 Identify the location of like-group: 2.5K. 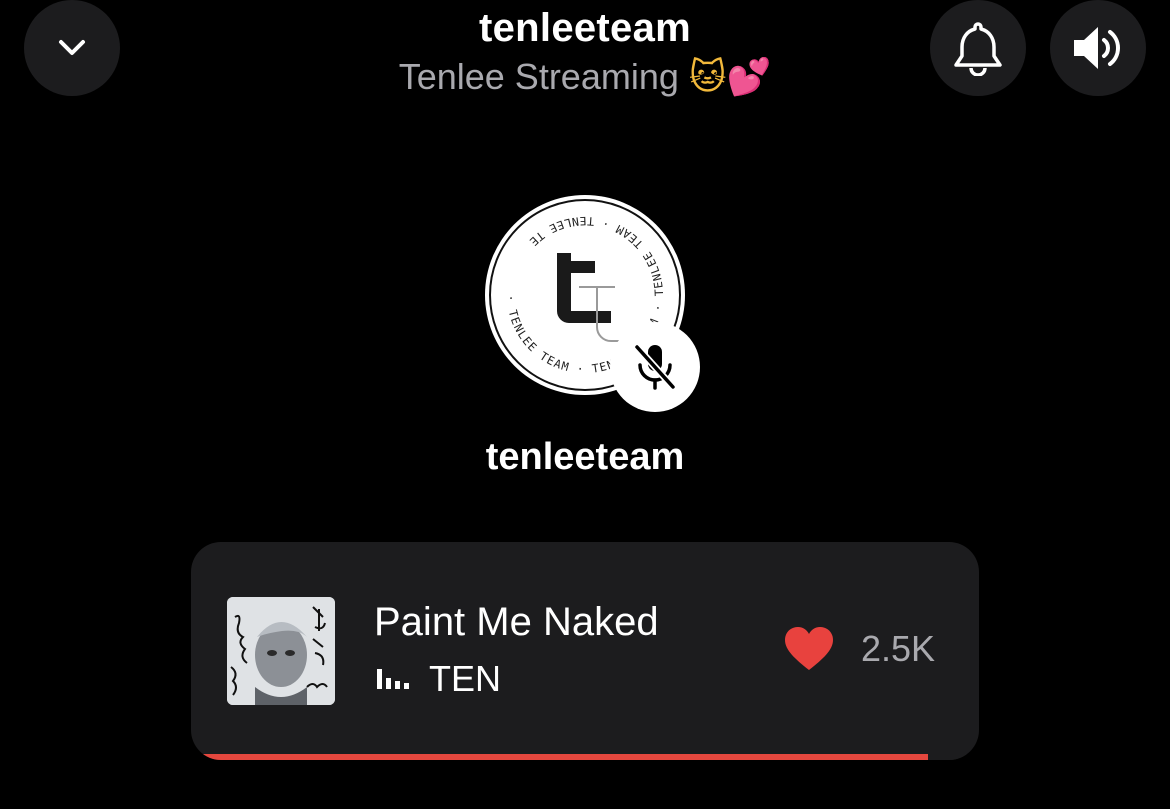
(859, 649).